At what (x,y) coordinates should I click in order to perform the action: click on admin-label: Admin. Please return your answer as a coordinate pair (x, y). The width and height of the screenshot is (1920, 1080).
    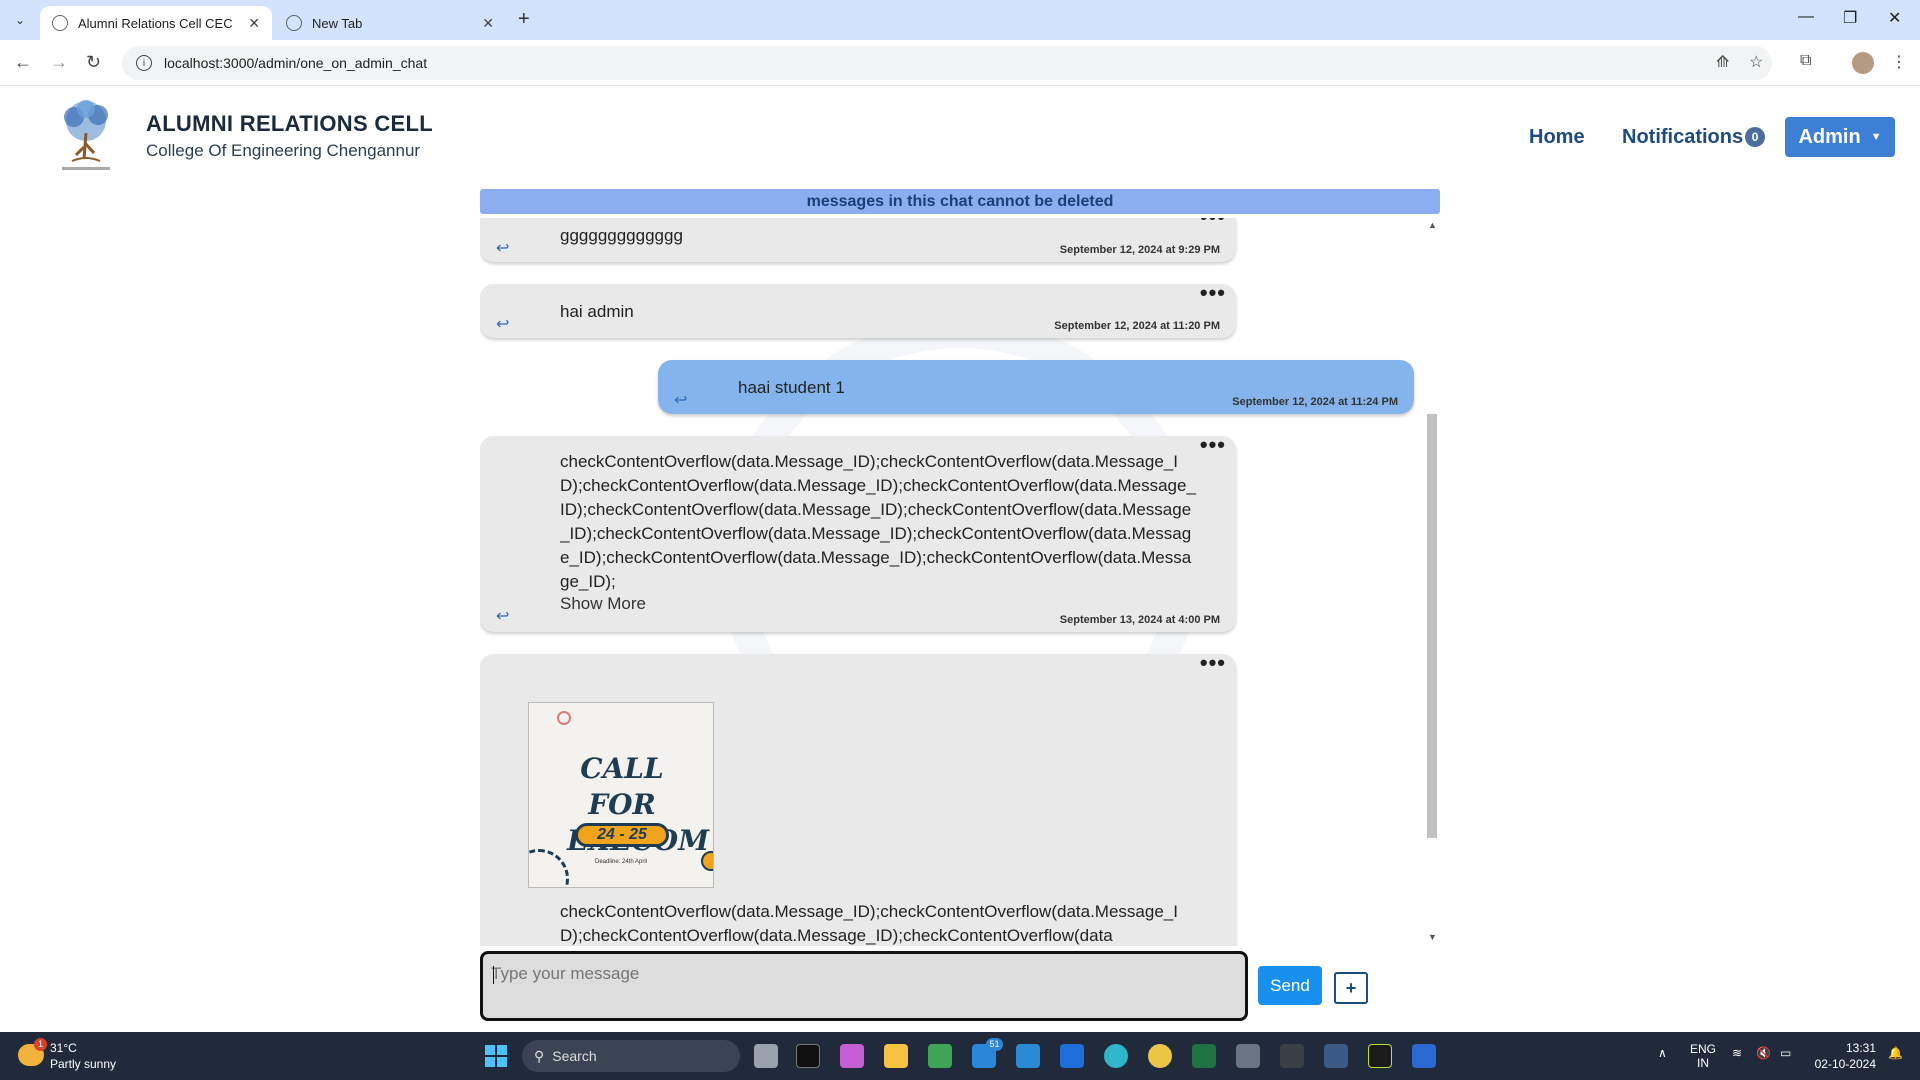
    Looking at the image, I should click on (1829, 136).